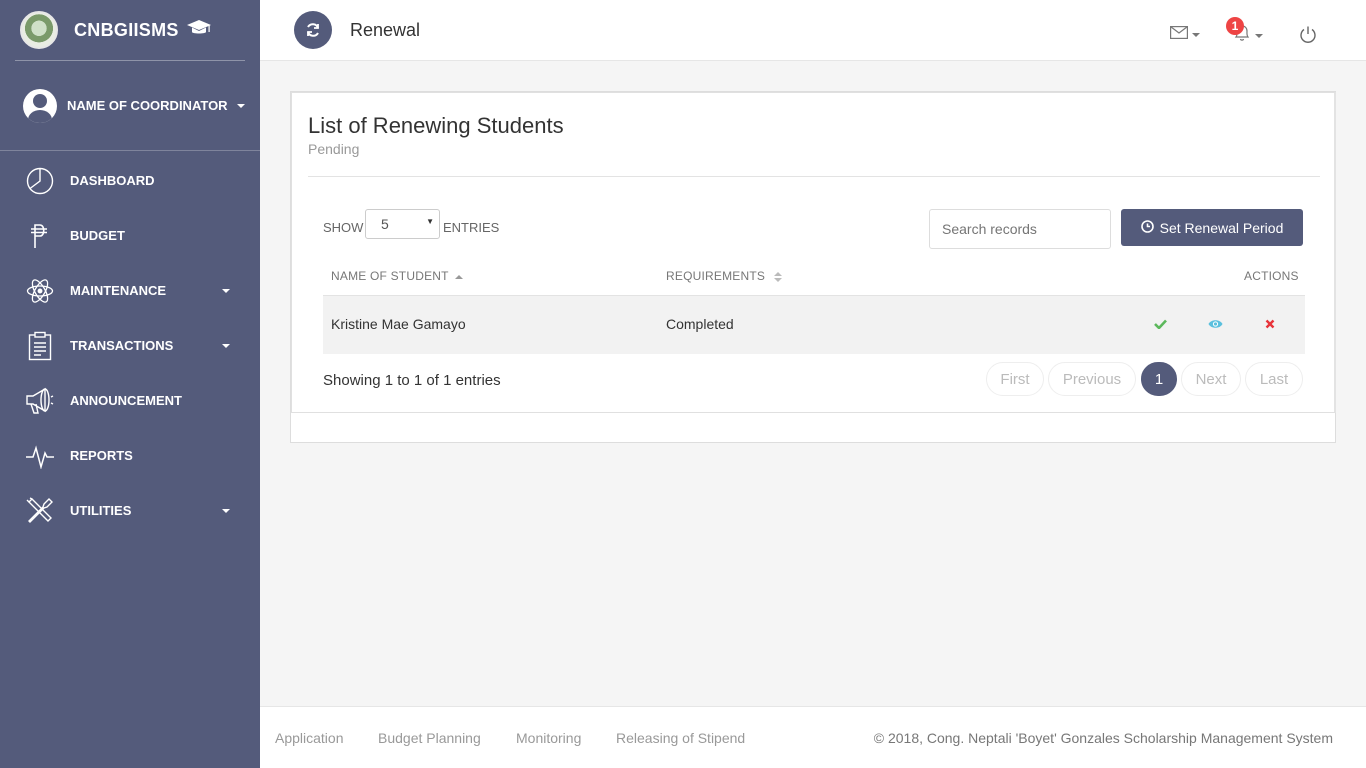 The width and height of the screenshot is (1366, 768). What do you see at coordinates (548, 738) in the screenshot?
I see `footer-link-monitoring: Monitoring` at bounding box center [548, 738].